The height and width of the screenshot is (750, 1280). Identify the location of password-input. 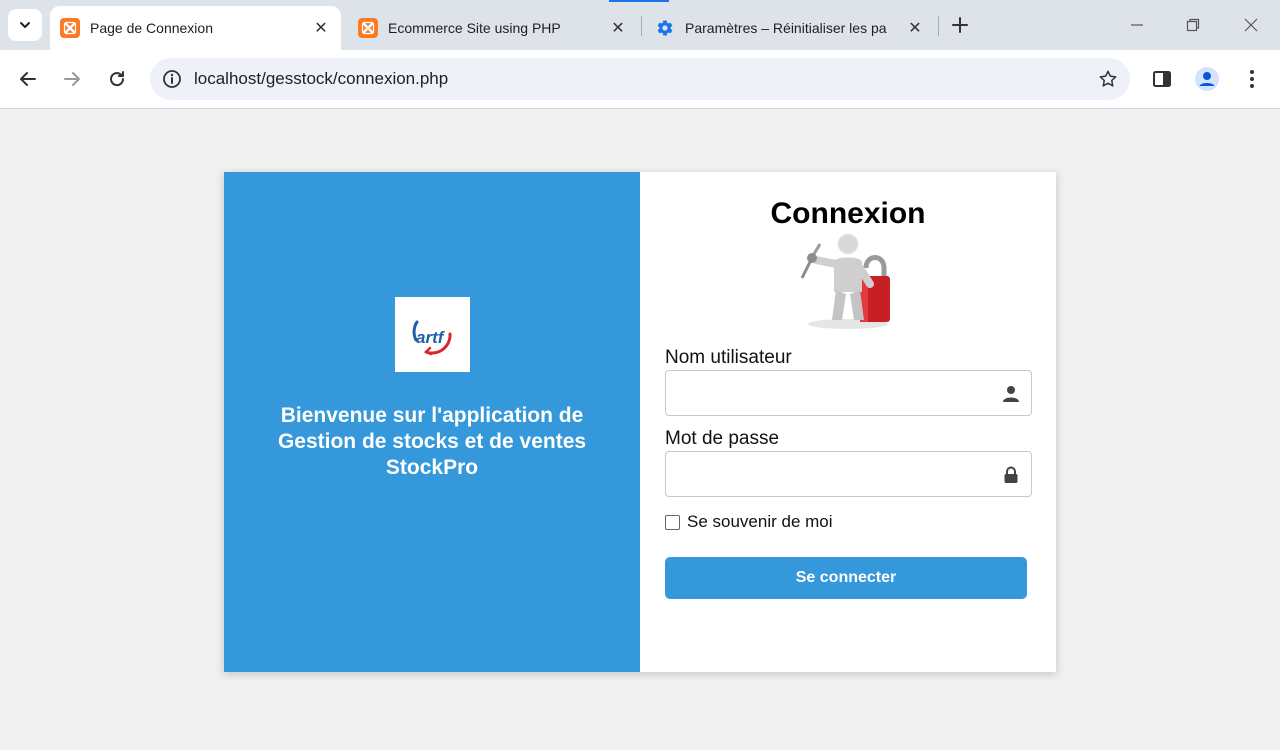
(848, 474).